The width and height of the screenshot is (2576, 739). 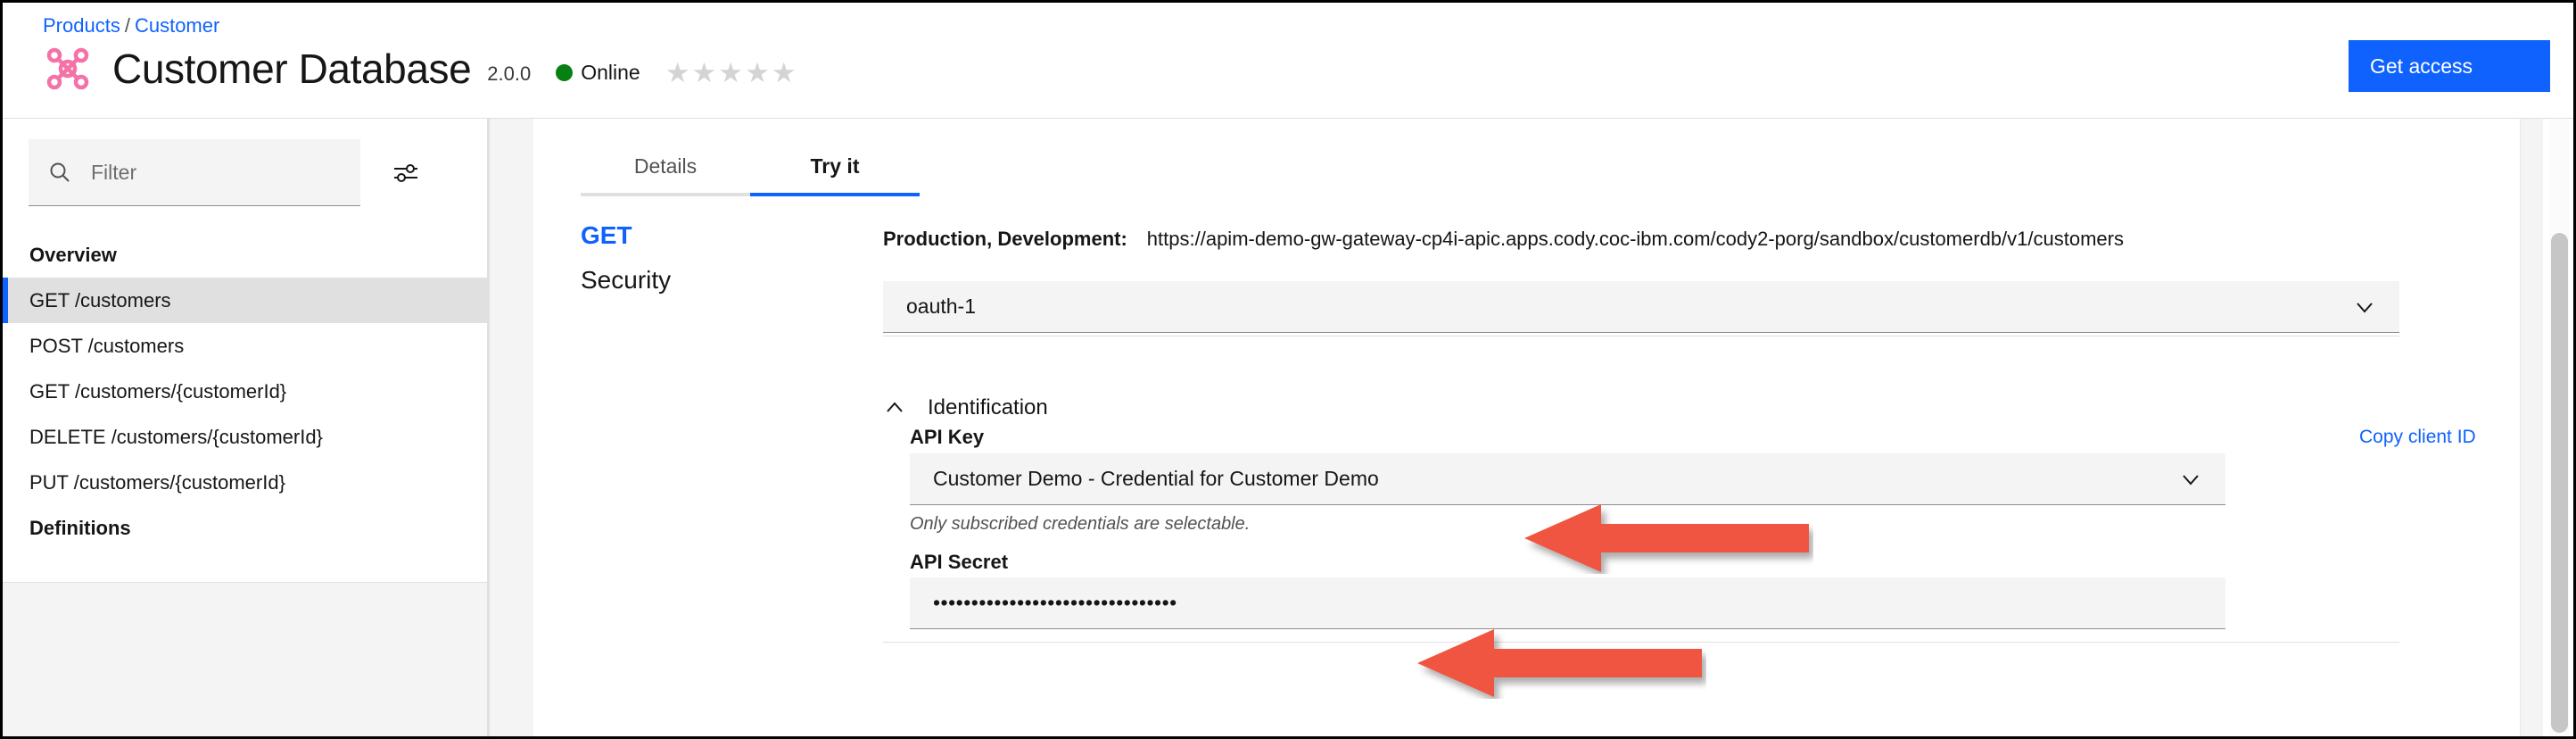 What do you see at coordinates (565, 72) in the screenshot?
I see `status-dot-online-icon` at bounding box center [565, 72].